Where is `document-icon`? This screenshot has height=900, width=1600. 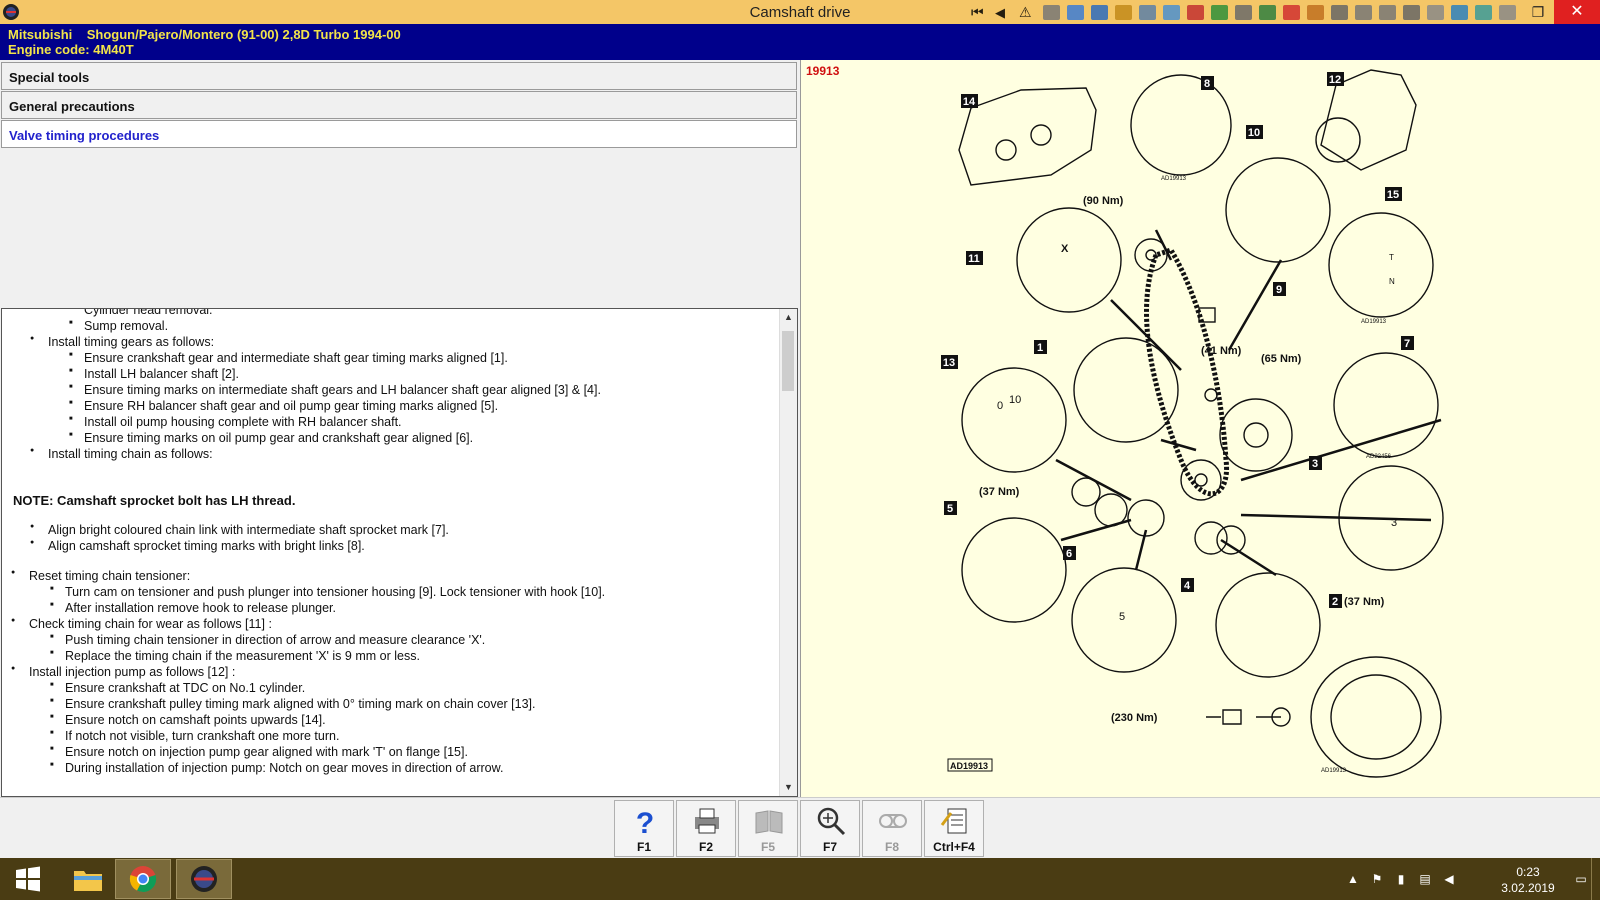
document-icon is located at coordinates (1051, 12).